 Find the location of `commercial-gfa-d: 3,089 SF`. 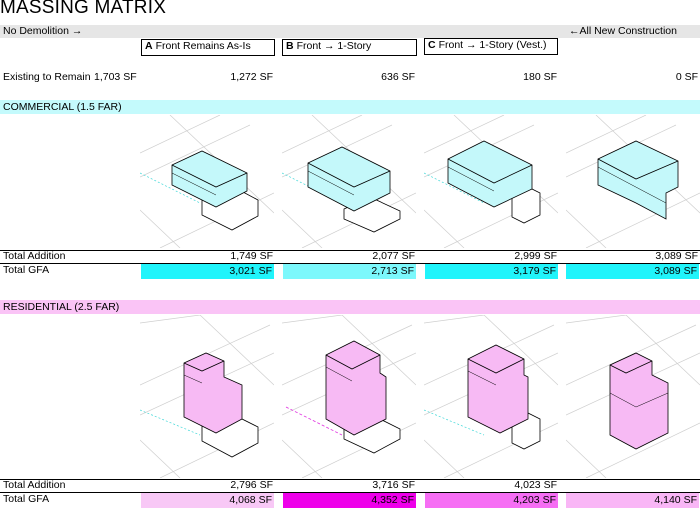

commercial-gfa-d: 3,089 SF is located at coordinates (632, 271).